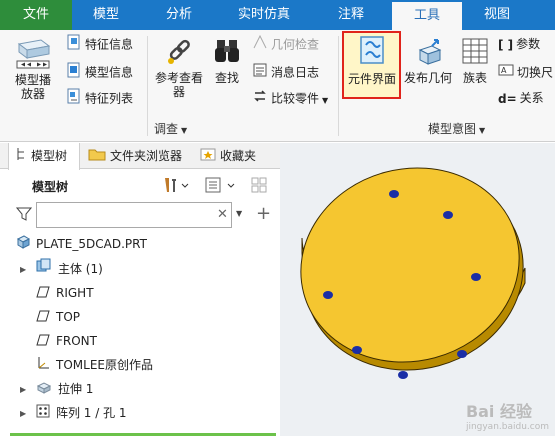 The height and width of the screenshot is (436, 555). What do you see at coordinates (372, 60) in the screenshot?
I see `component-interface-button: 元件界面` at bounding box center [372, 60].